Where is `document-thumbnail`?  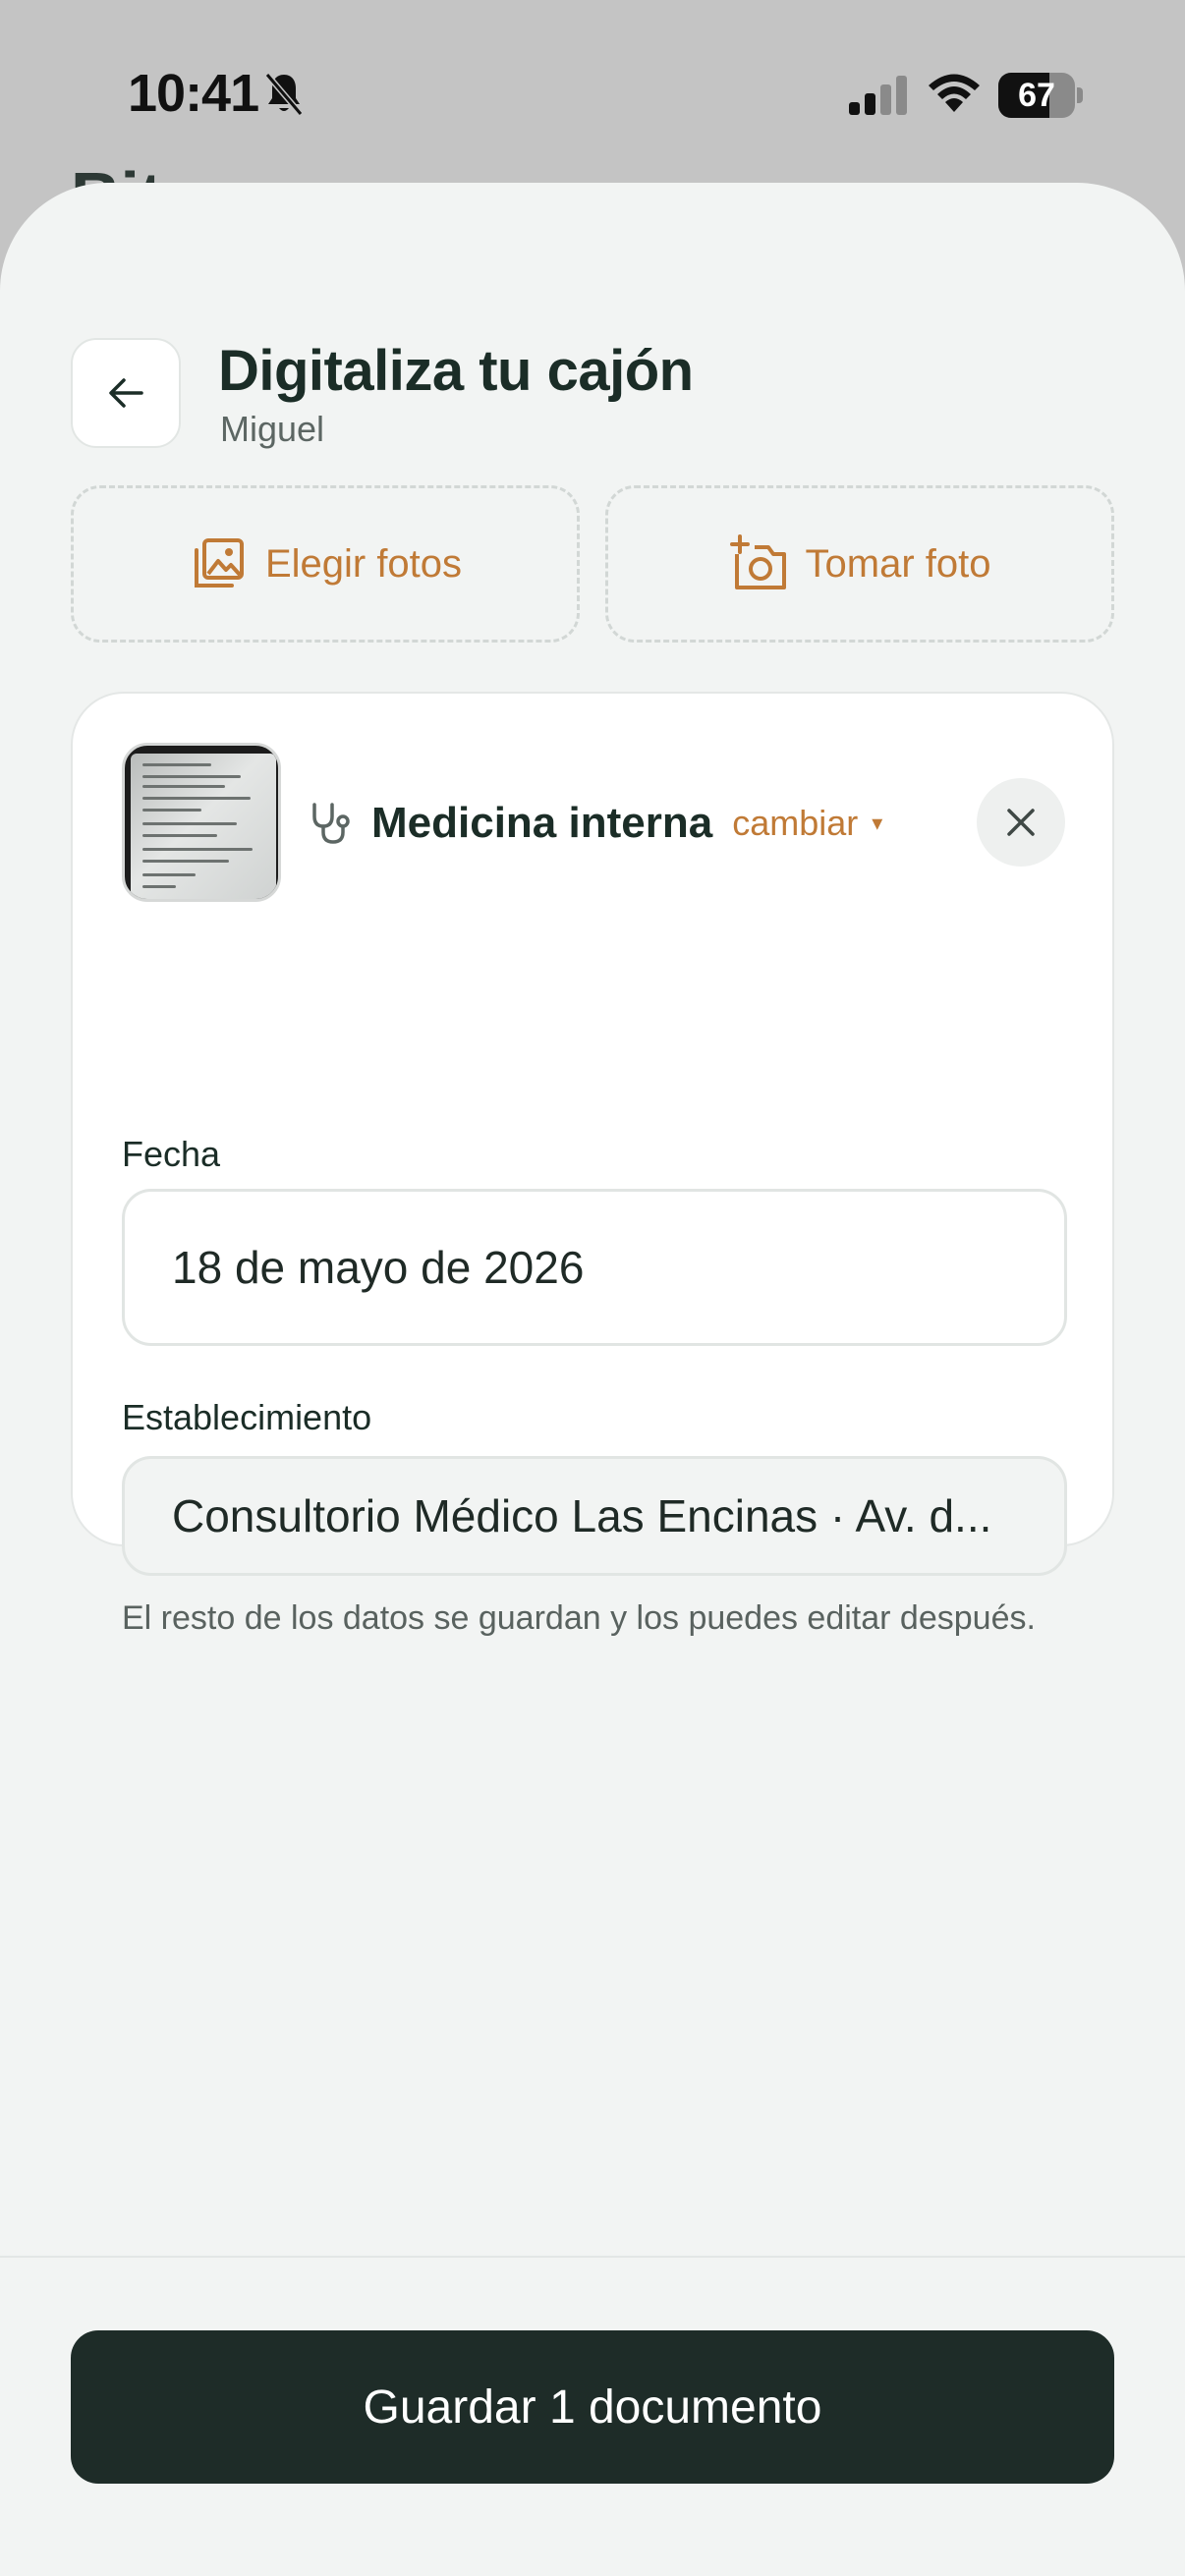
document-thumbnail is located at coordinates (201, 822).